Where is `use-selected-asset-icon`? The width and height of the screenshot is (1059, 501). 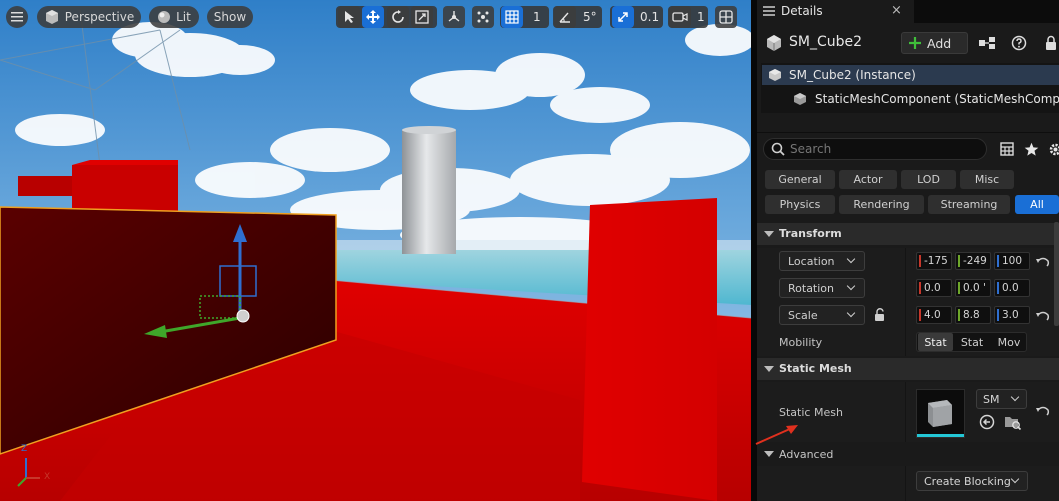
use-selected-asset-icon is located at coordinates (987, 422).